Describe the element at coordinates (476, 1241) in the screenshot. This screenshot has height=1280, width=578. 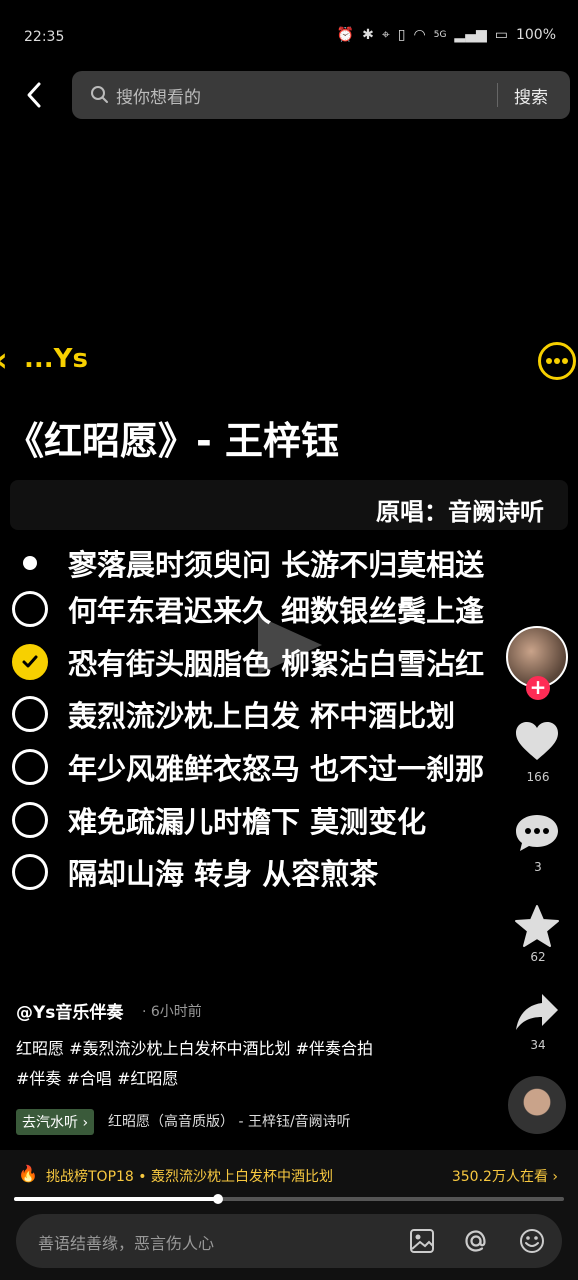
I see `mention-icon` at that location.